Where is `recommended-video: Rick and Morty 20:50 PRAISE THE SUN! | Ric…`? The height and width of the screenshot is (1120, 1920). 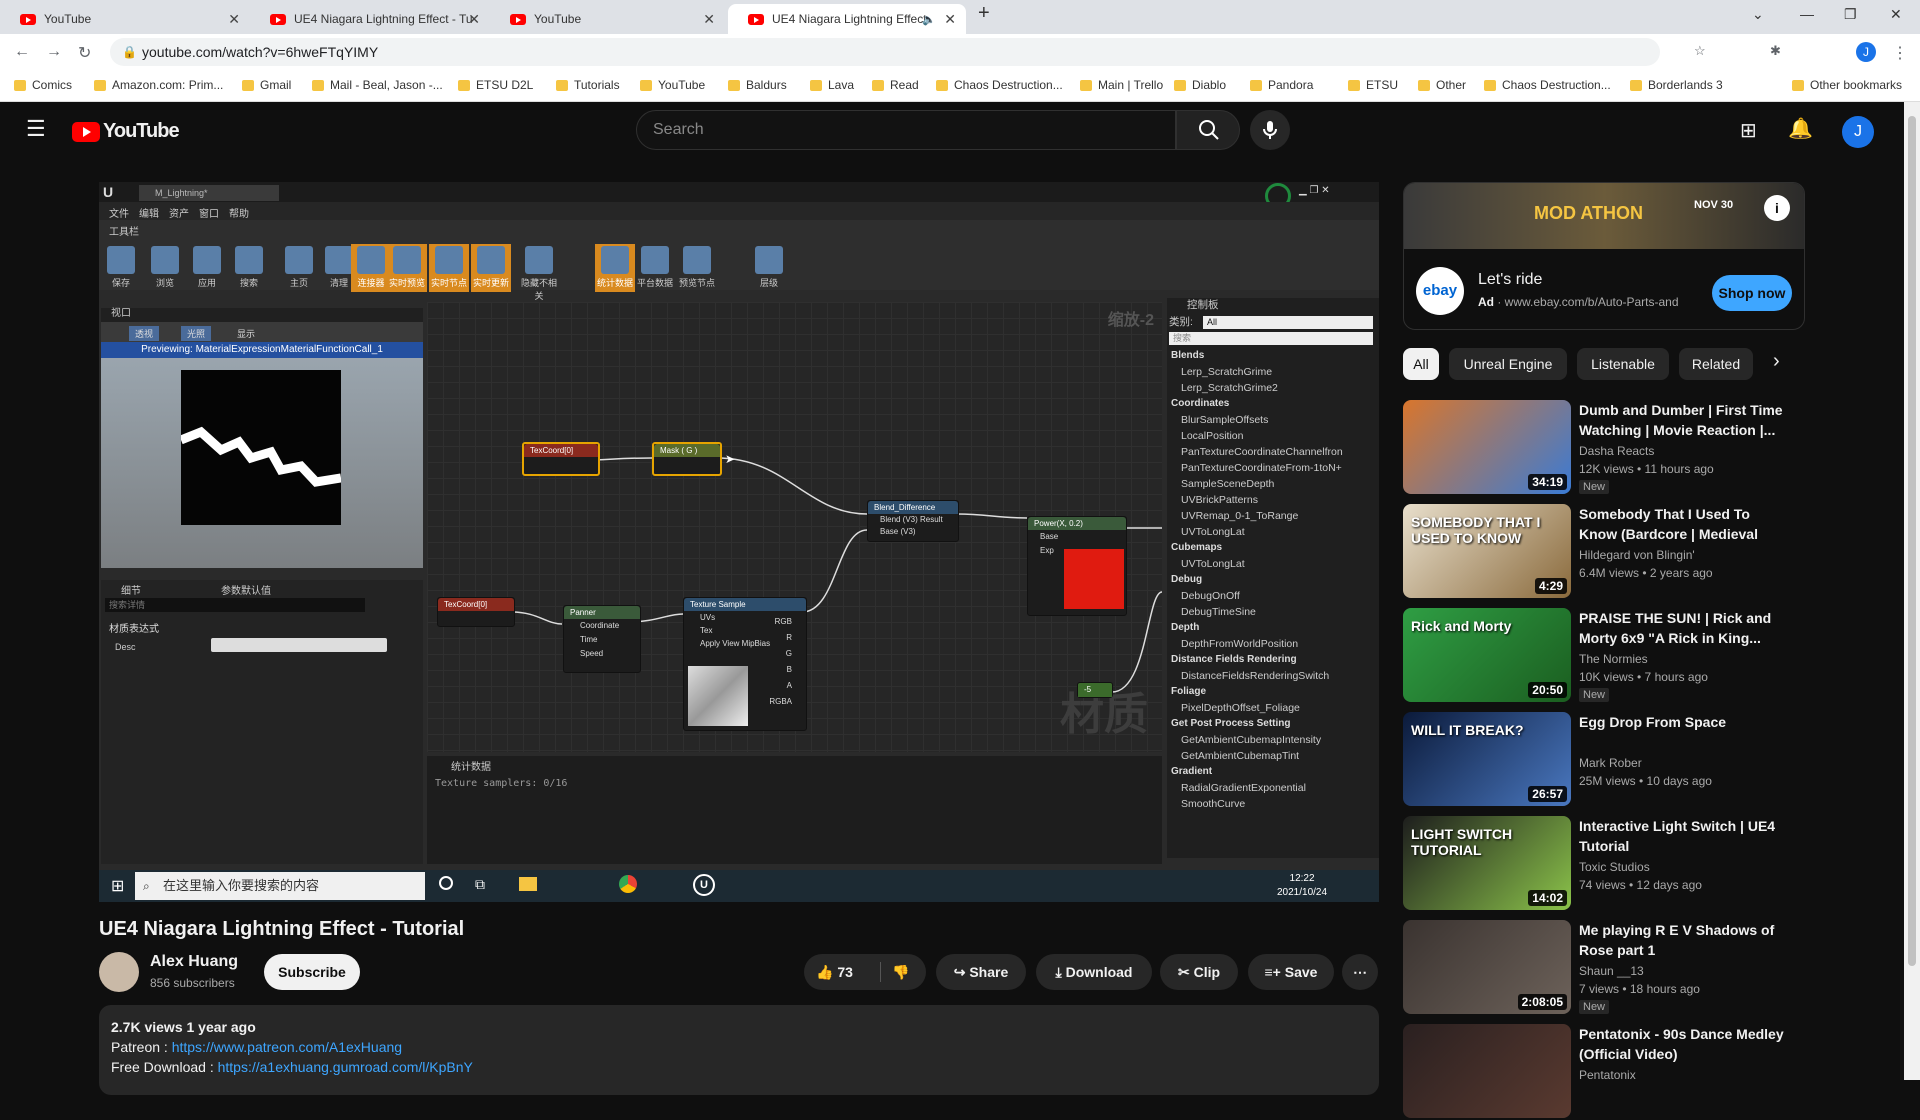 recommended-video: Rick and Morty 20:50 PRAISE THE SUN! | Ric… is located at coordinates (1613, 656).